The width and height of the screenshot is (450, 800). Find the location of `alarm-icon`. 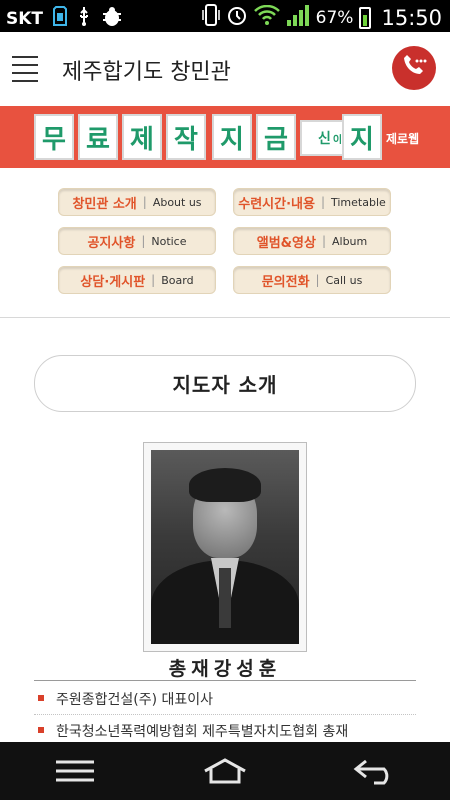

alarm-icon is located at coordinates (237, 17).